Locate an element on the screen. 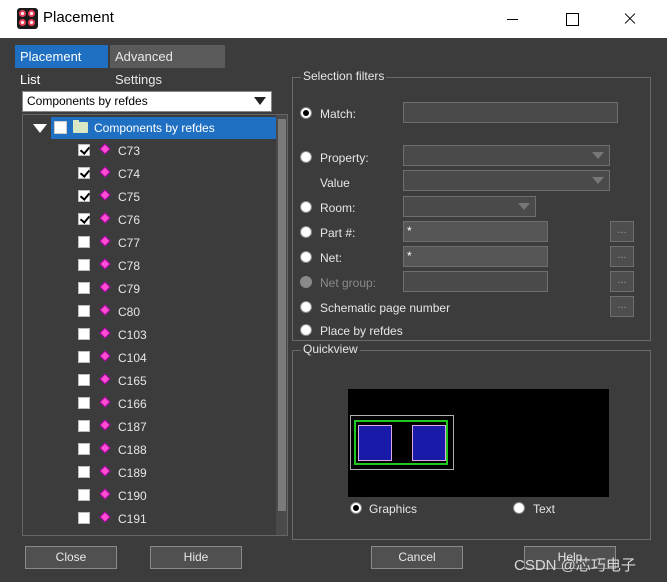  tab-advanced-settings: Advanced Settings is located at coordinates (167, 66).